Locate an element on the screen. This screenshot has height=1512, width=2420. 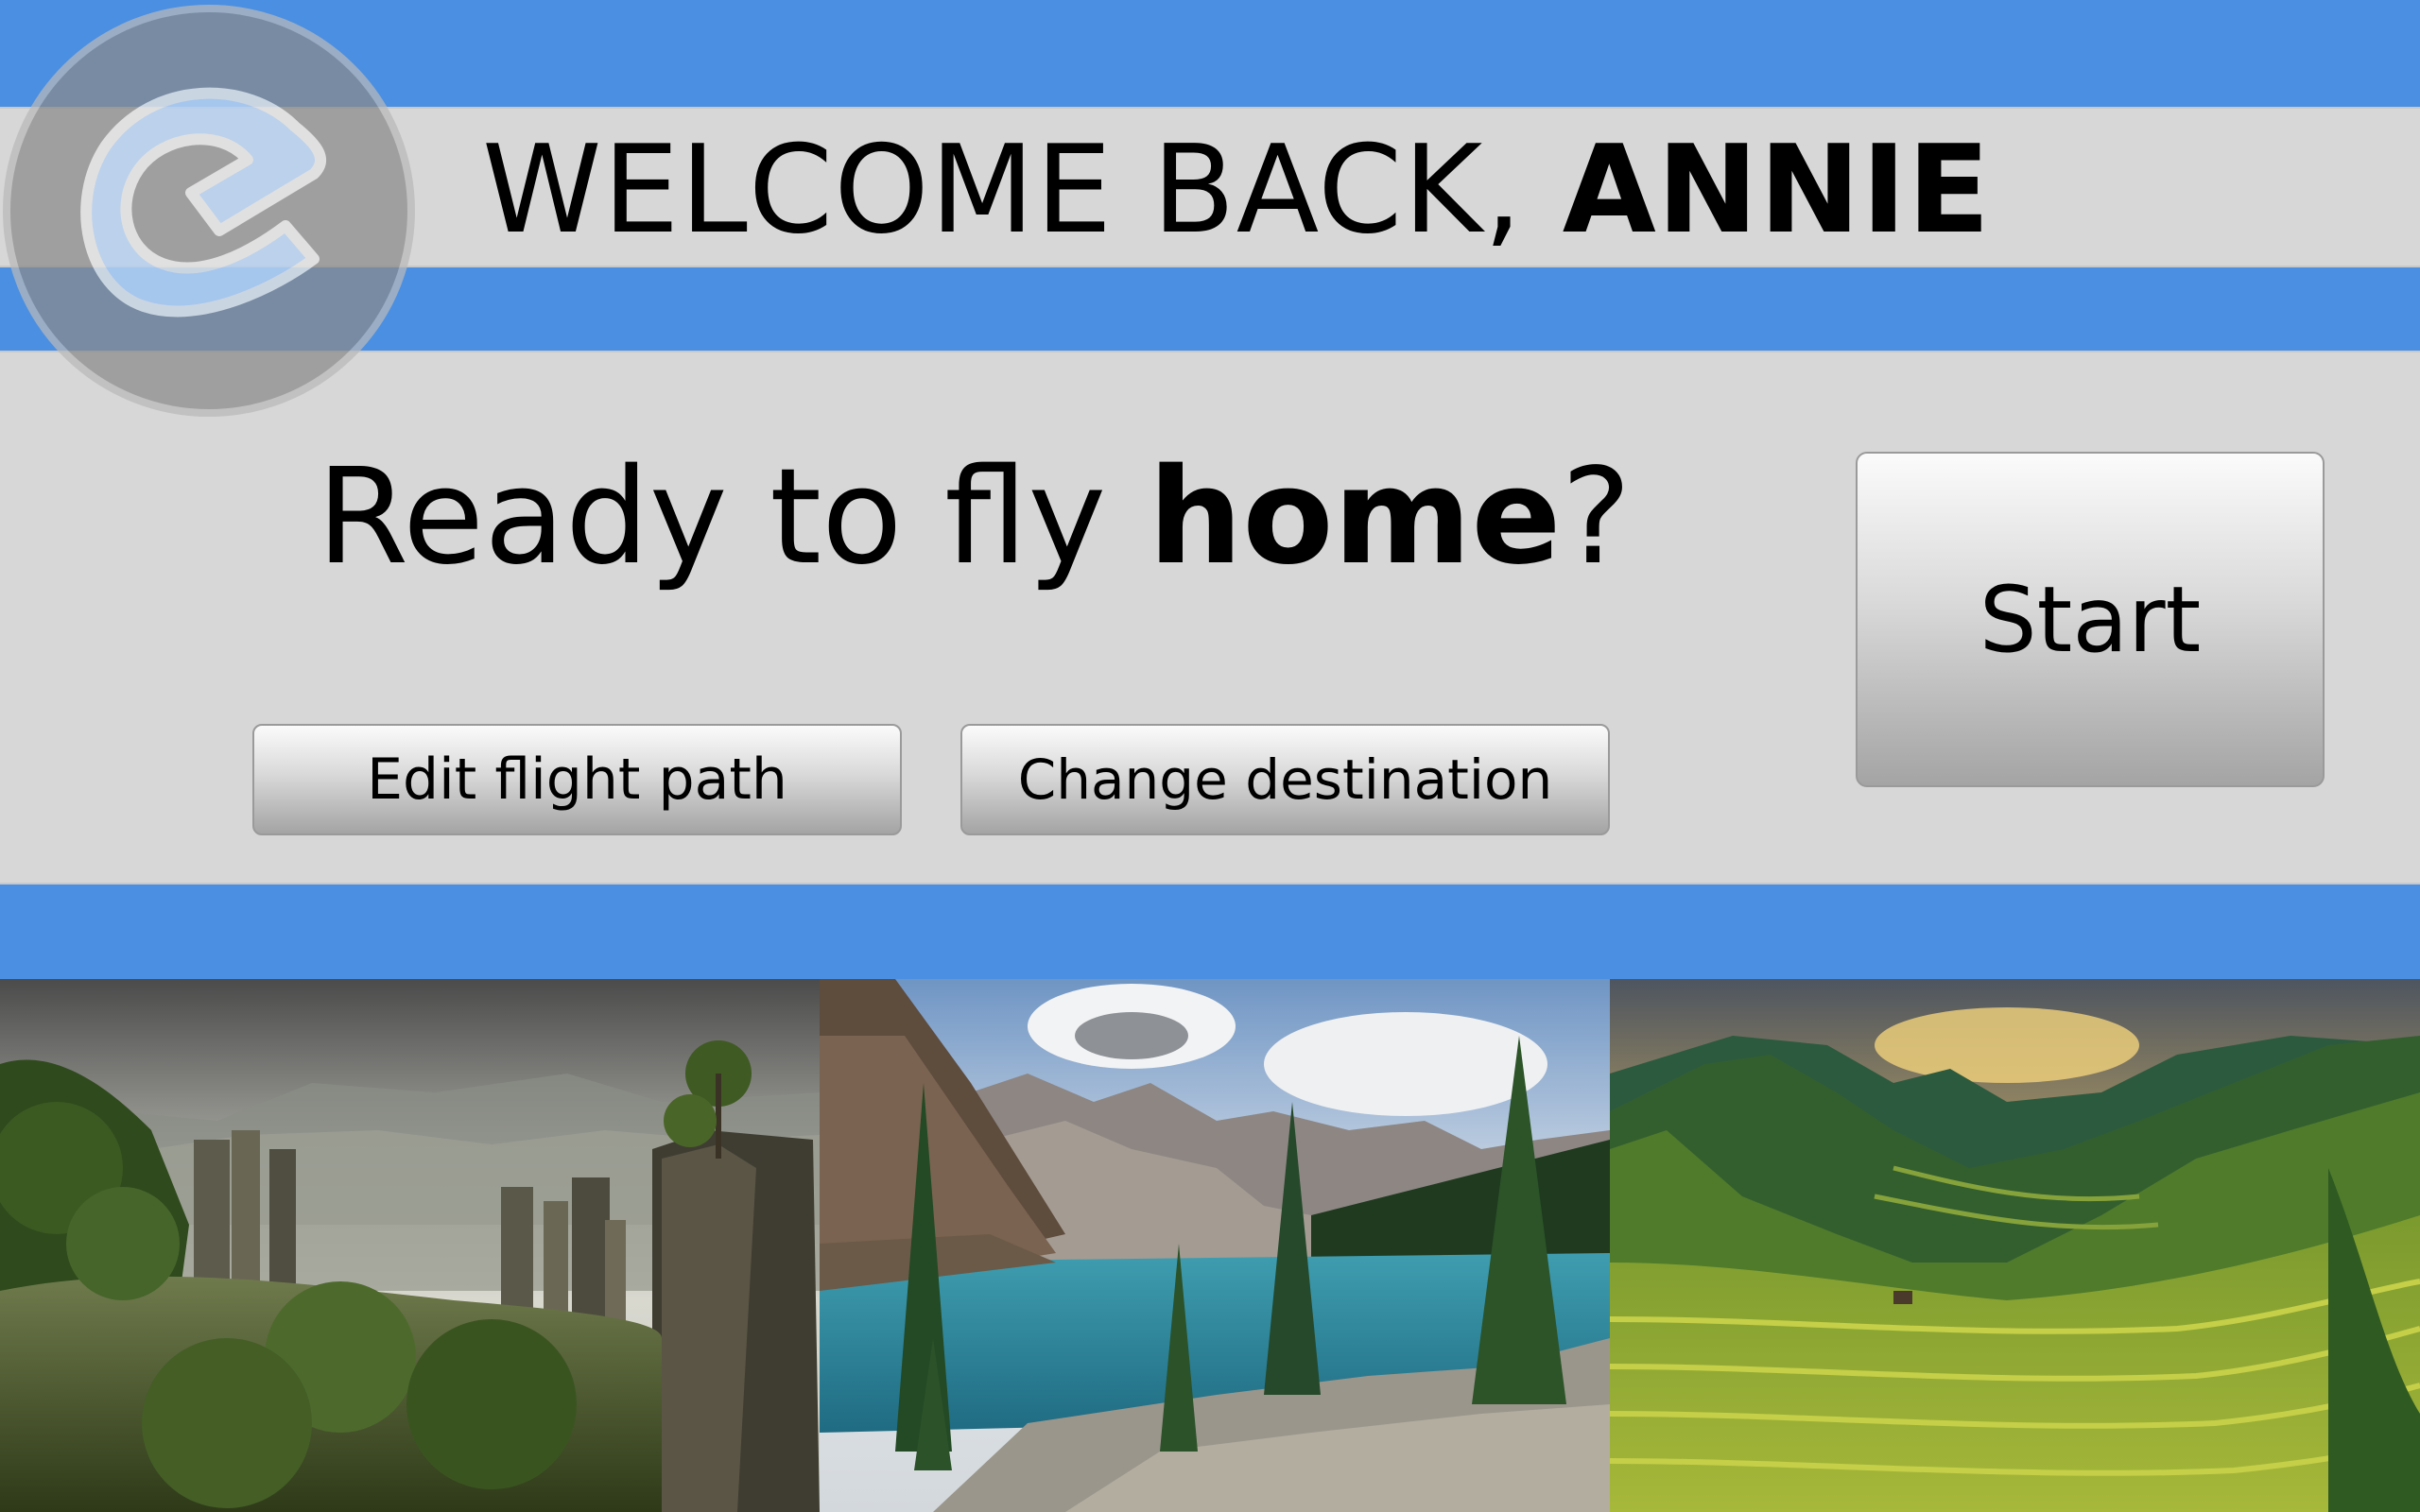
edit-flight-path-label: Edit flight path is located at coordinates (577, 780).